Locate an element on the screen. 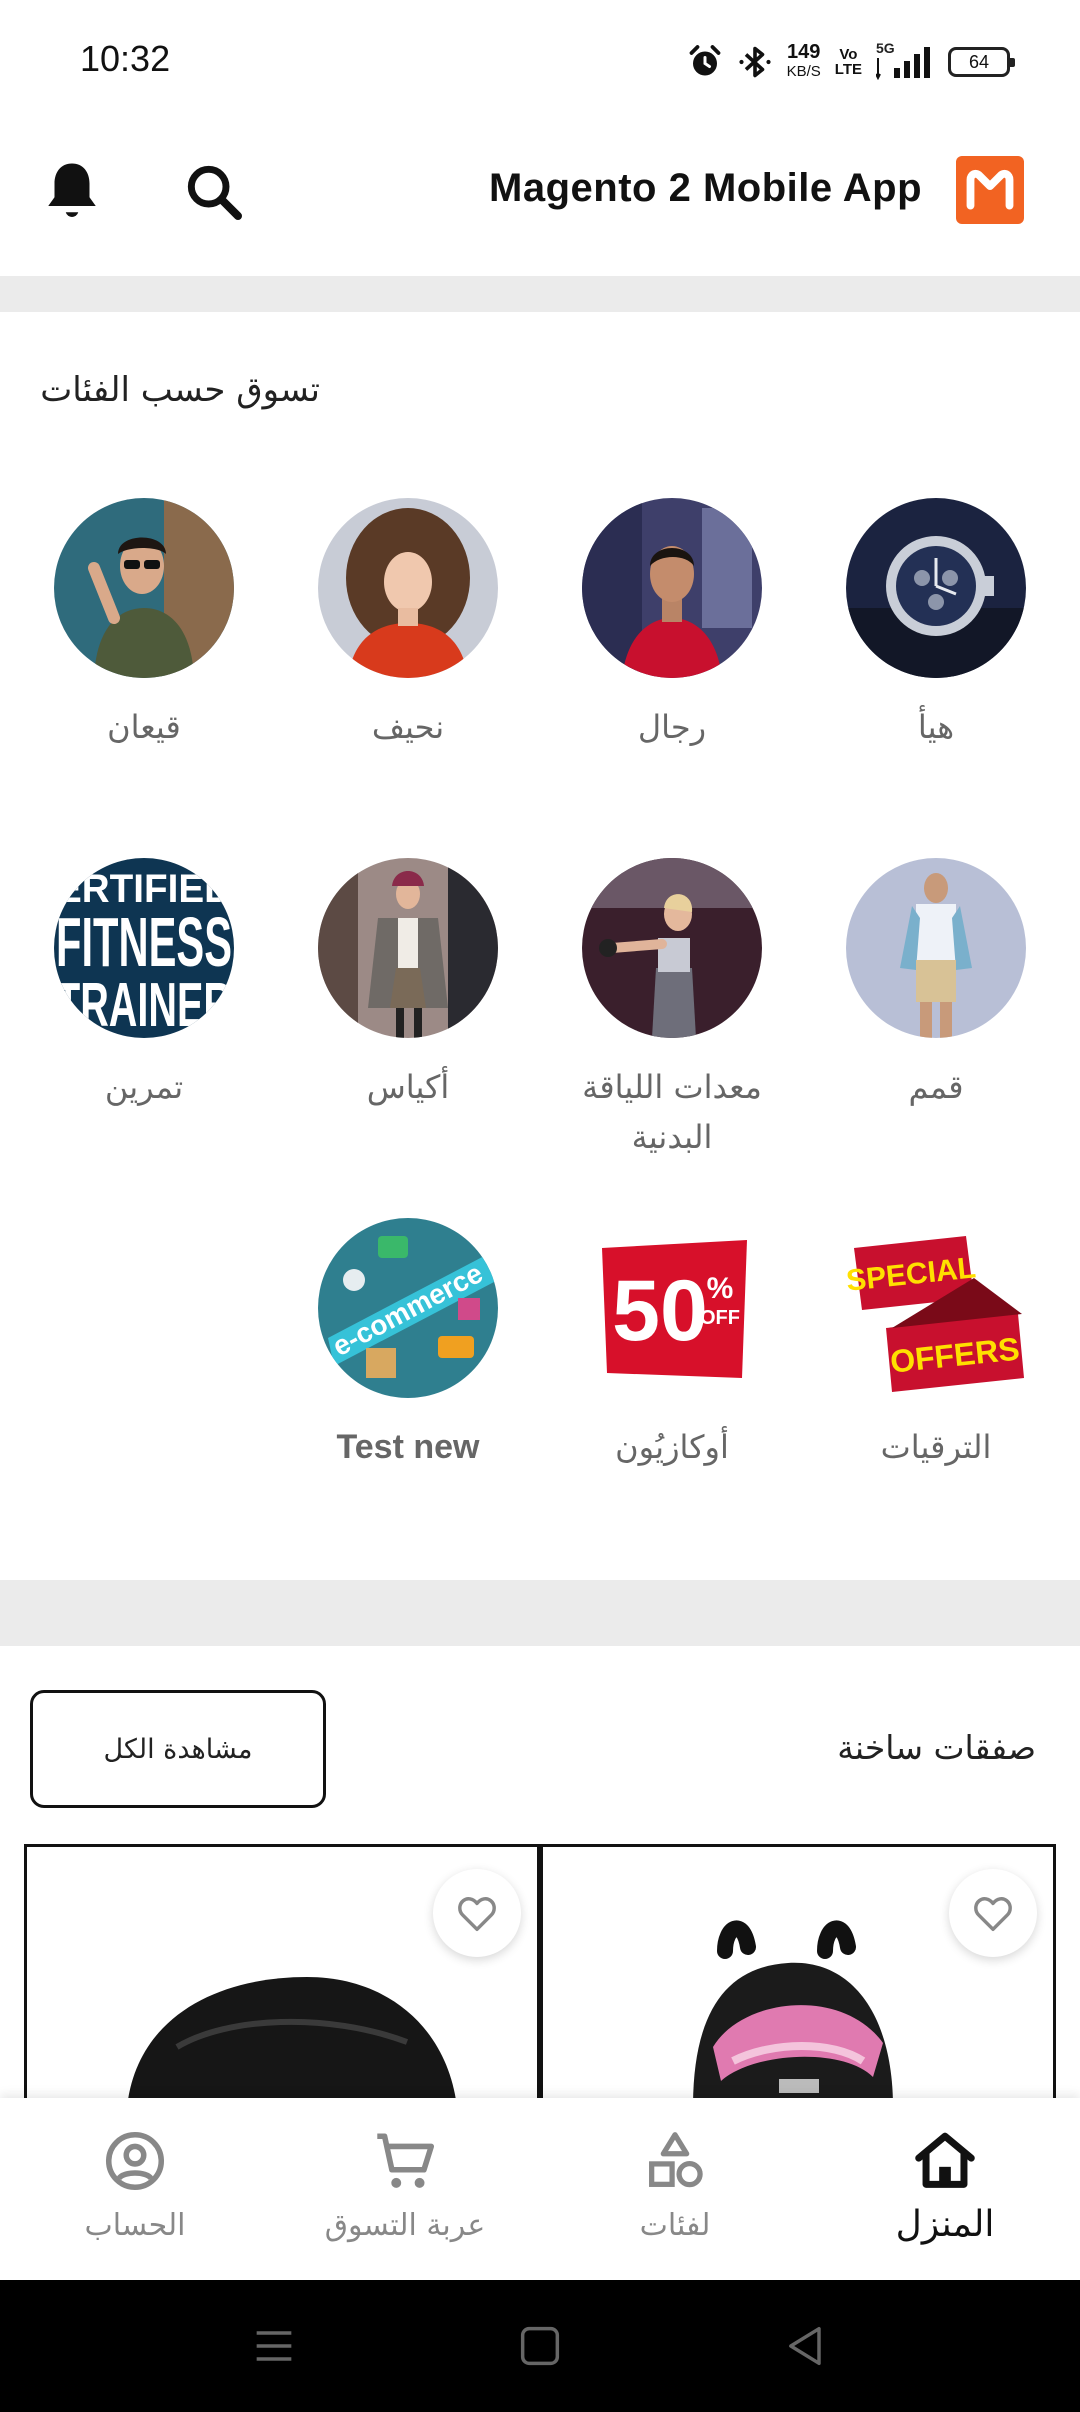 Image resolution: width=1080 pixels, height=2412 pixels. home-square-icon is located at coordinates (540, 2346).